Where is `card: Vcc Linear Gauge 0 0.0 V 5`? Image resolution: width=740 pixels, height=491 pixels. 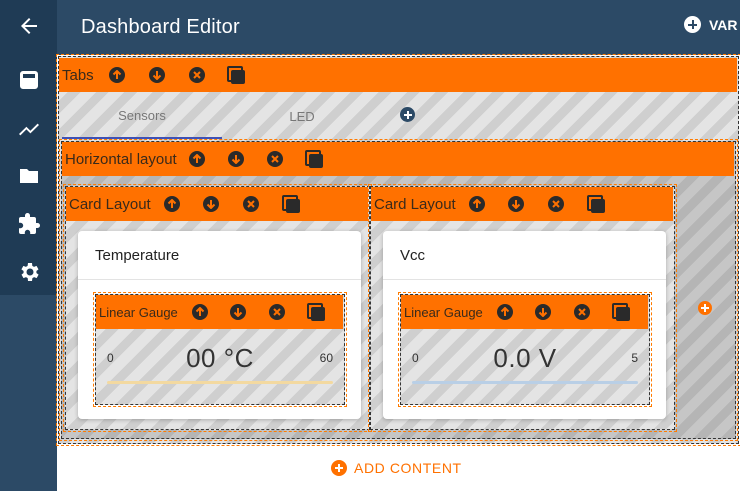 card: Vcc Linear Gauge 0 0.0 V 5 is located at coordinates (524, 325).